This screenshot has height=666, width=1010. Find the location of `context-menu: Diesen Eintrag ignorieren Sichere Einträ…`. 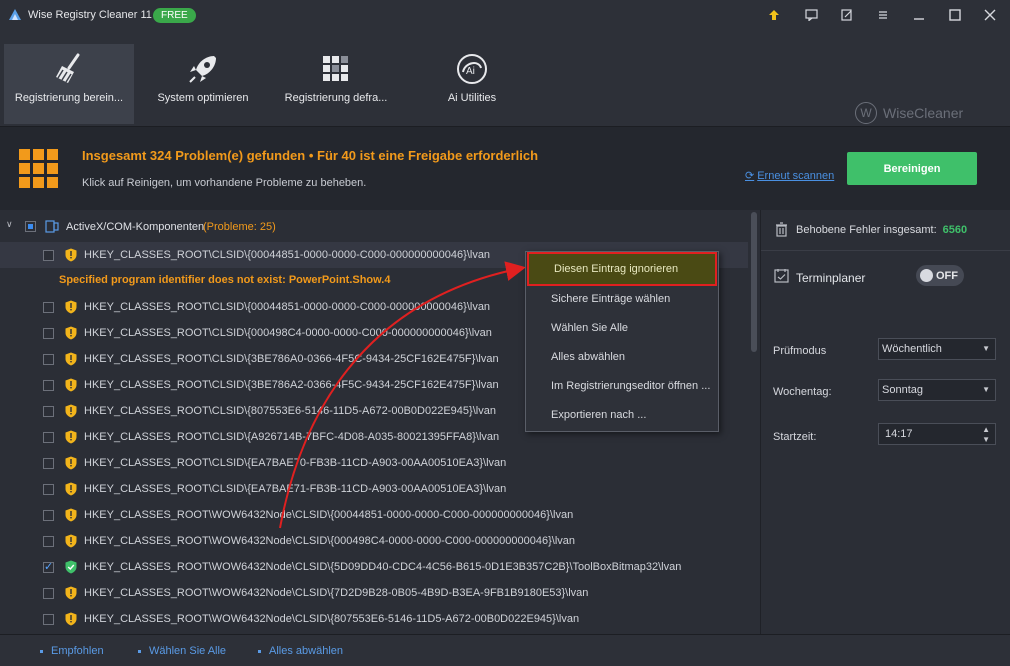

context-menu: Diesen Eintrag ignorieren Sichere Einträ… is located at coordinates (622, 341).